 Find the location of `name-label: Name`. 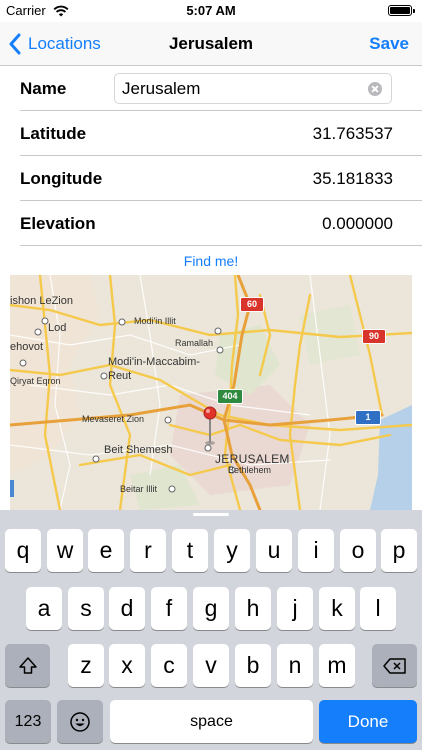

name-label: Name is located at coordinates (43, 88).